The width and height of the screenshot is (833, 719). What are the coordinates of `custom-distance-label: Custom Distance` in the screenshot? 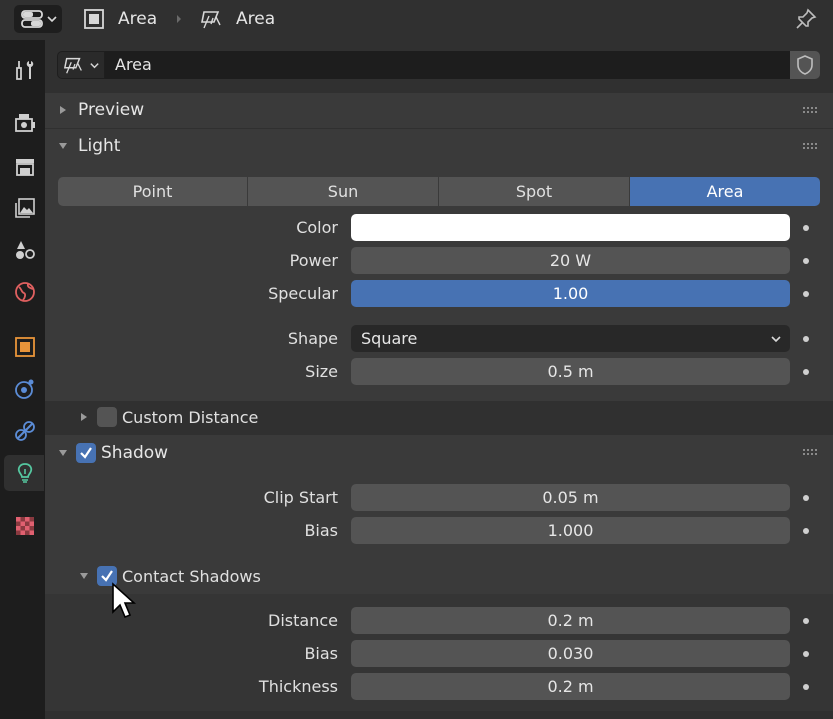 It's located at (190, 417).